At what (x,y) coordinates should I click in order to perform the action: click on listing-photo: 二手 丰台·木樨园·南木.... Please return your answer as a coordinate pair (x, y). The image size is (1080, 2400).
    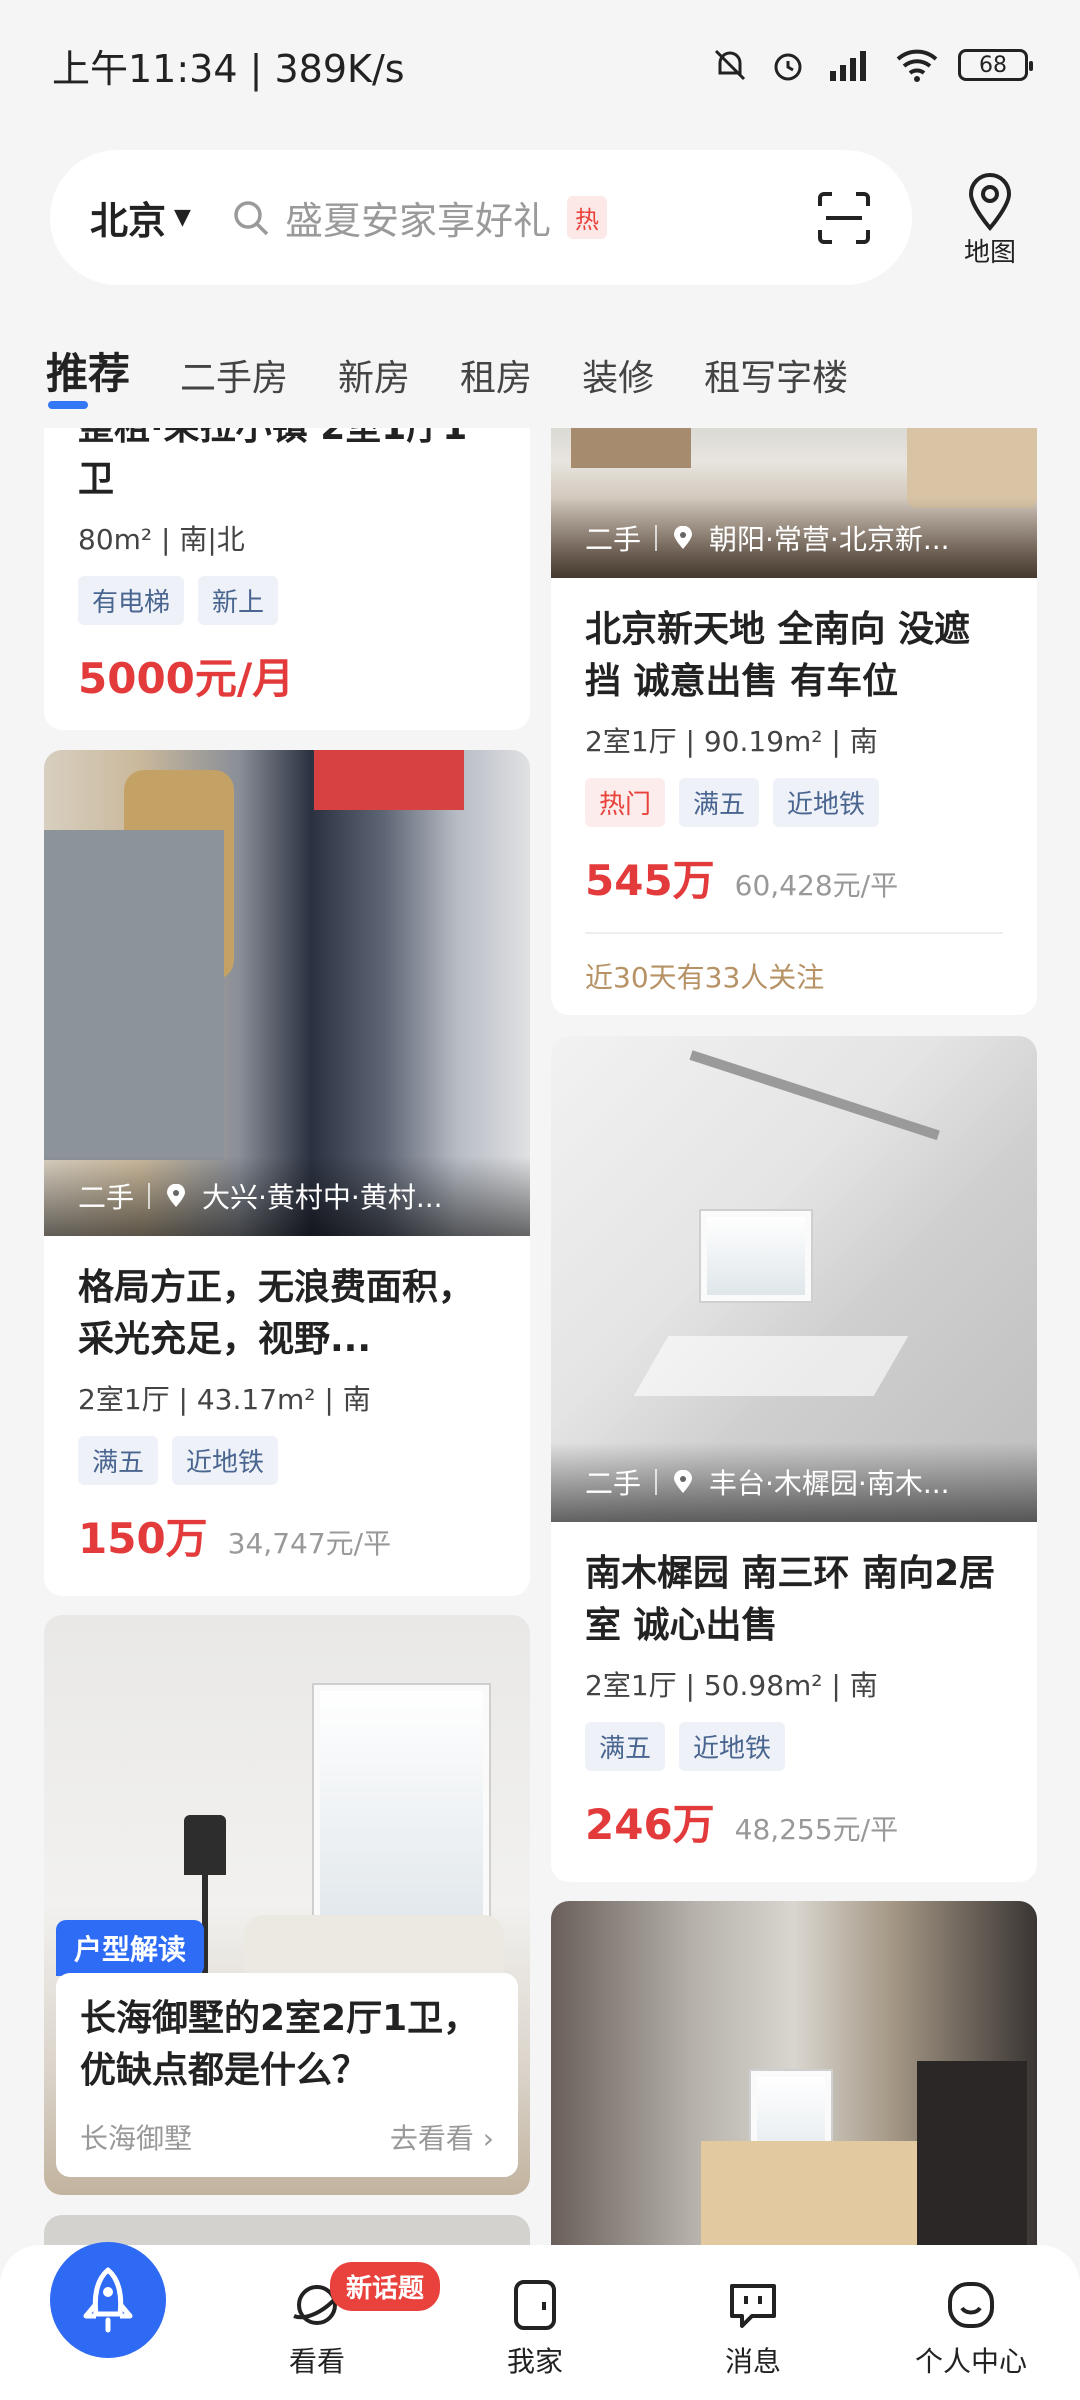
    Looking at the image, I should click on (794, 1279).